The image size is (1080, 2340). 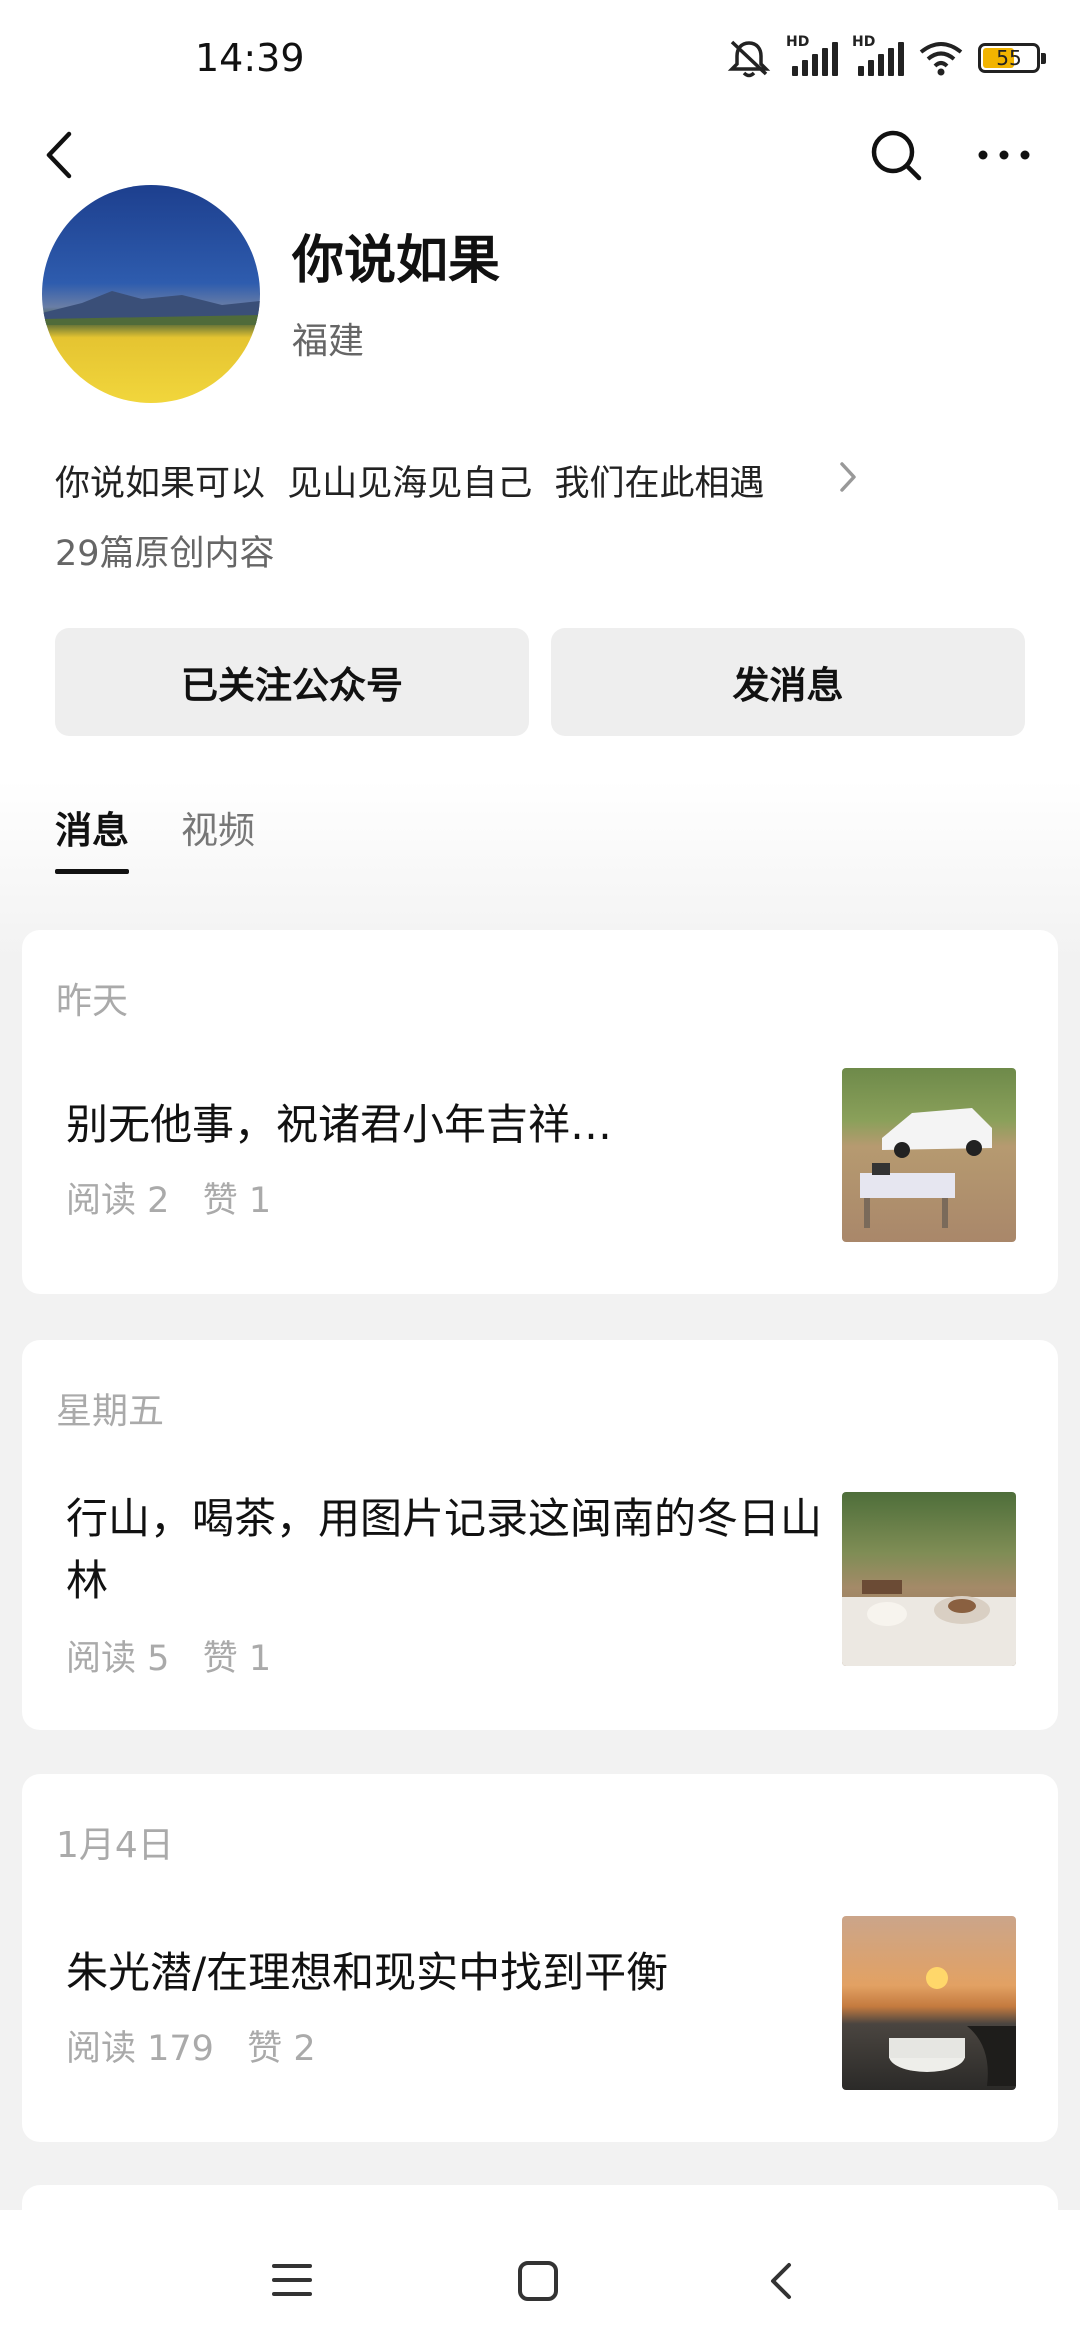 I want to click on back-icon, so click(x=59, y=155).